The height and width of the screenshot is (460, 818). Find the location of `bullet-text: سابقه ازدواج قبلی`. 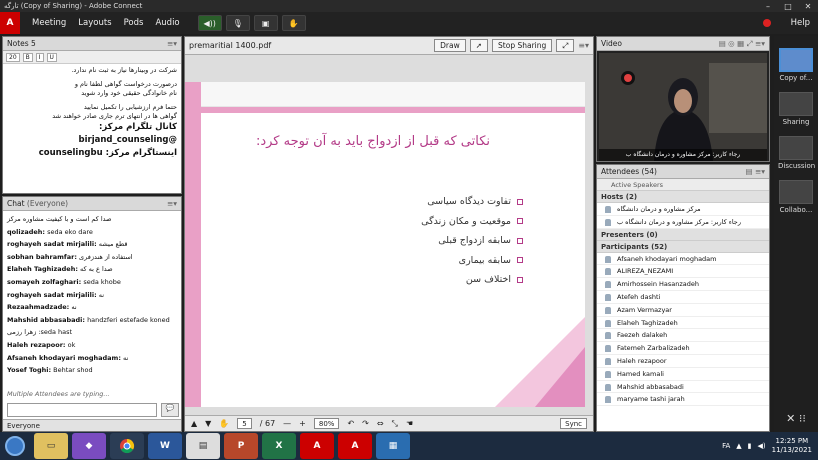

bullet-text: سابقه ازدواج قبلی is located at coordinates (474, 240).